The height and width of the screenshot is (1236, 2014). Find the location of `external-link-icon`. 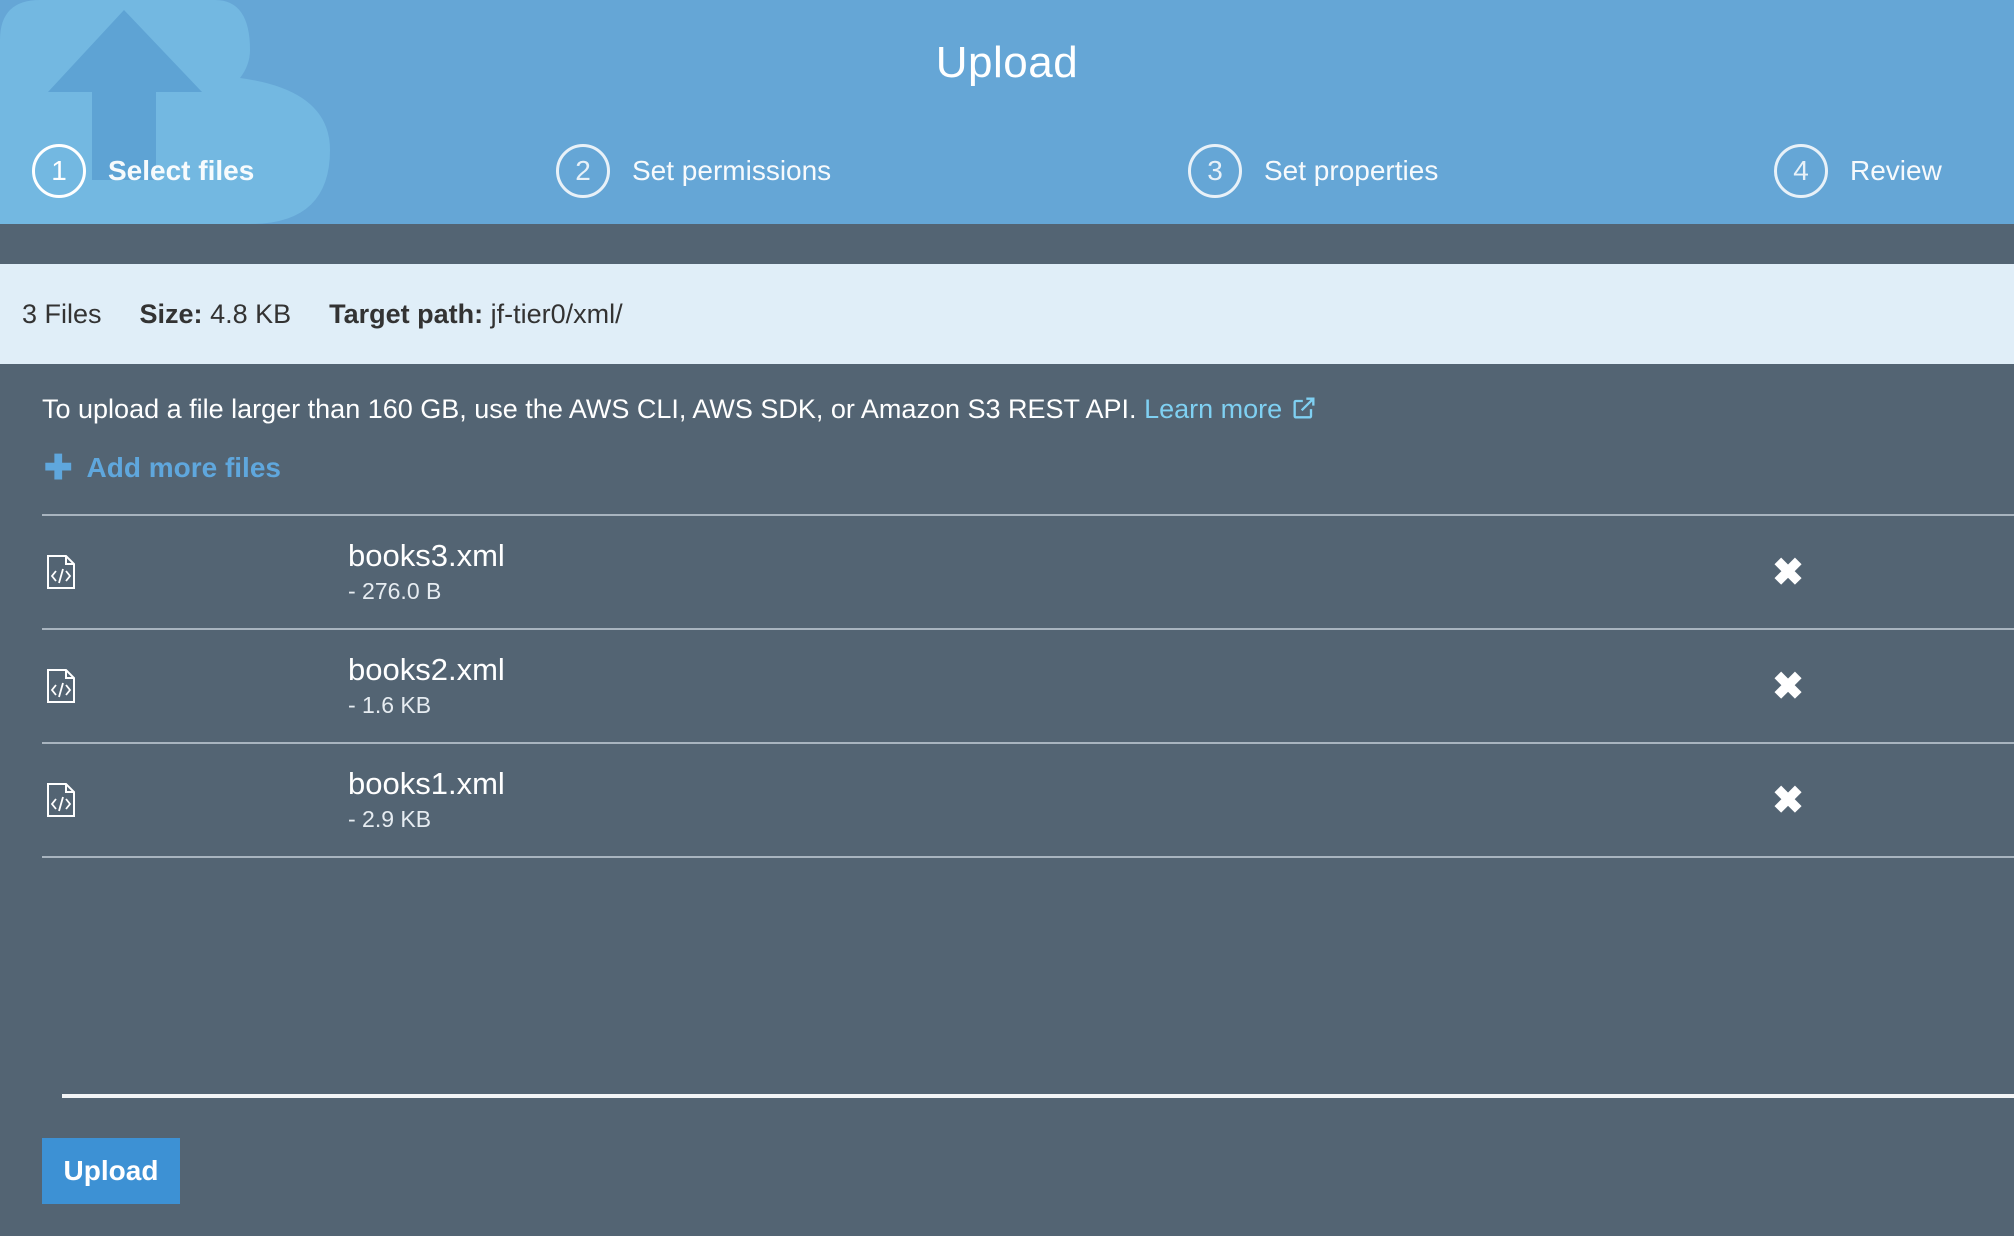

external-link-icon is located at coordinates (1304, 408).